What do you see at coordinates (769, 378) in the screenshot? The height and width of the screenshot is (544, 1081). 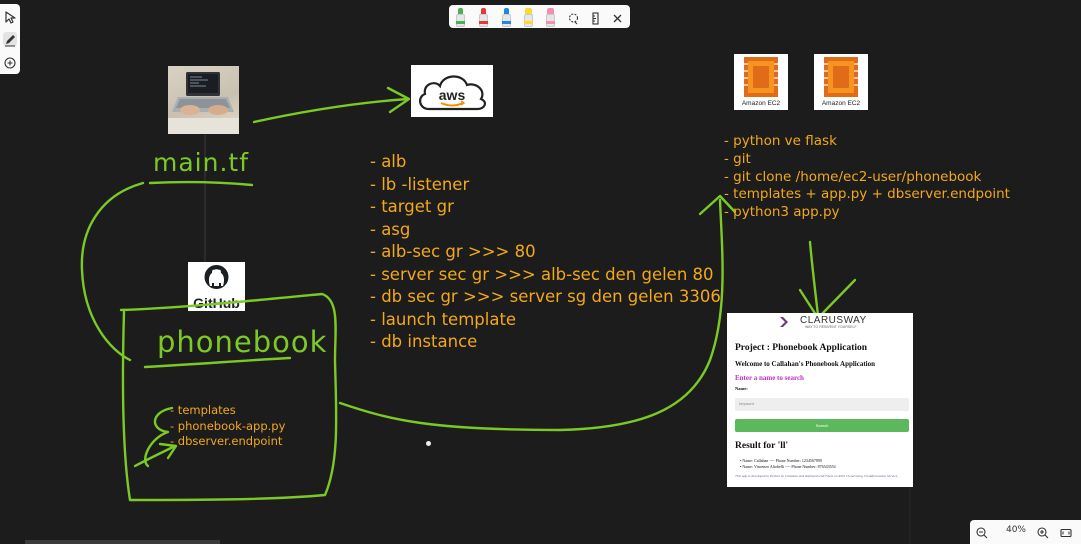 I see `search-prompt: Enter a name to search` at bounding box center [769, 378].